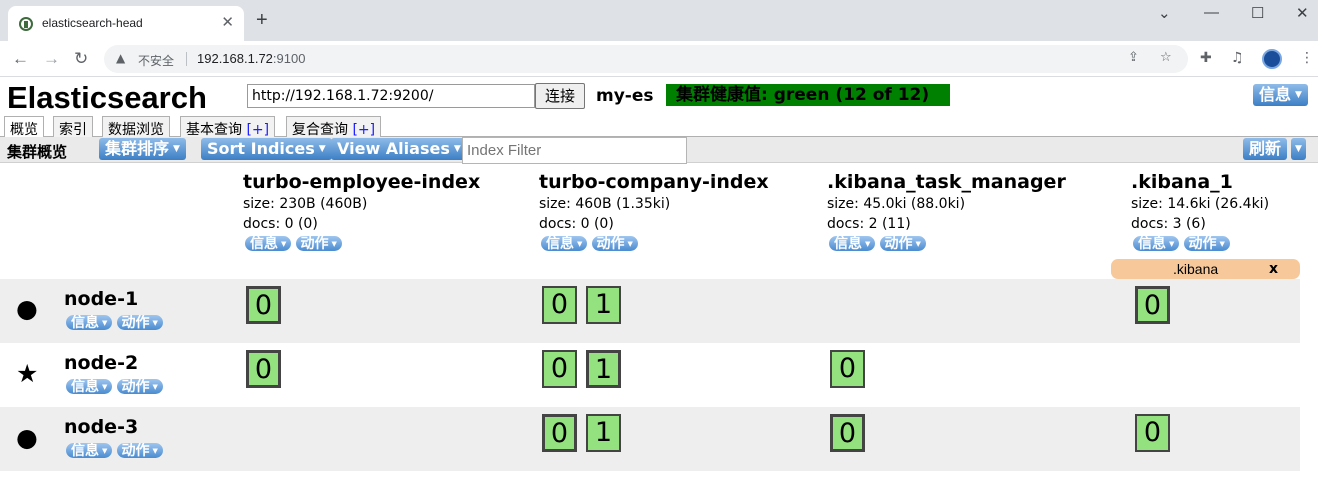 The width and height of the screenshot is (1318, 481). What do you see at coordinates (334, 127) in the screenshot?
I see `tab-compound-query: 复合查询 [+]` at bounding box center [334, 127].